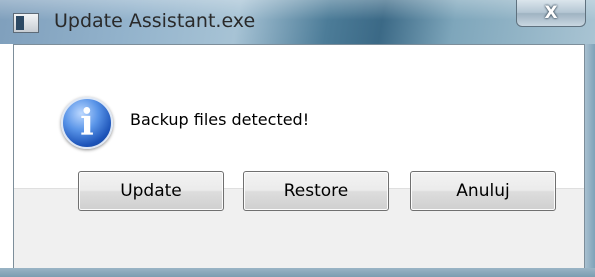 The image size is (595, 277). What do you see at coordinates (483, 191) in the screenshot?
I see `cancel-button: Anuluj` at bounding box center [483, 191].